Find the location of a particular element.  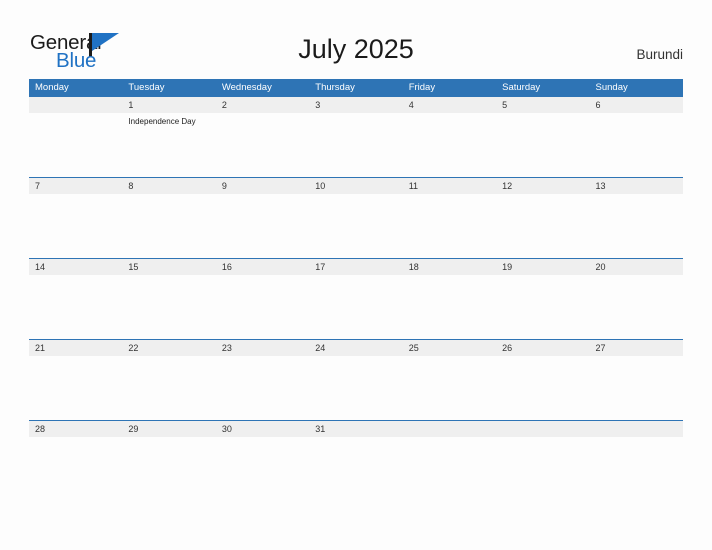

day-number: 21 is located at coordinates (75, 348).